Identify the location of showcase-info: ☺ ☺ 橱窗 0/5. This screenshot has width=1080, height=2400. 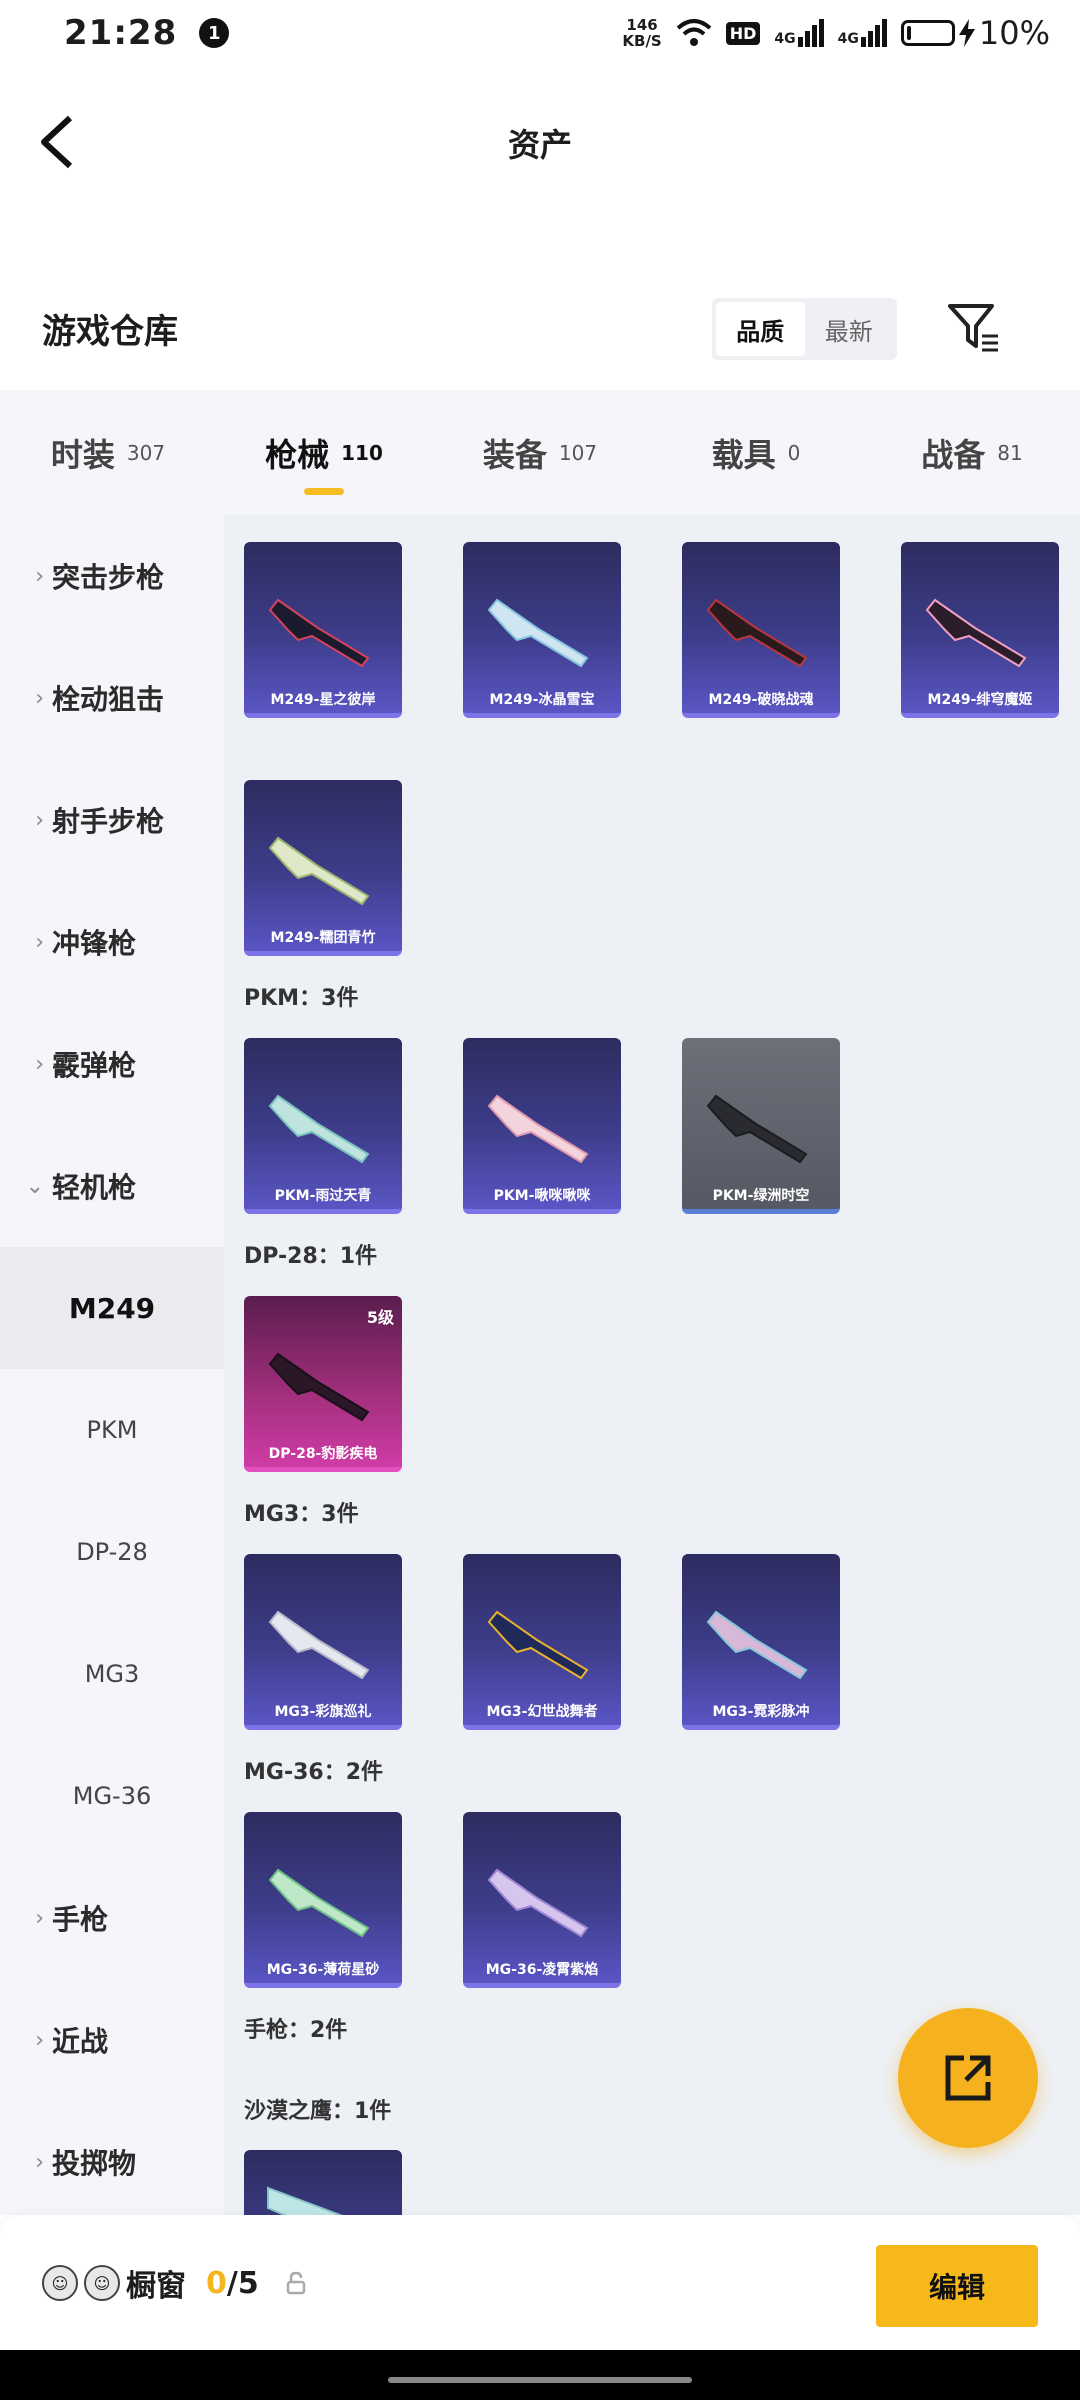
(174, 2283).